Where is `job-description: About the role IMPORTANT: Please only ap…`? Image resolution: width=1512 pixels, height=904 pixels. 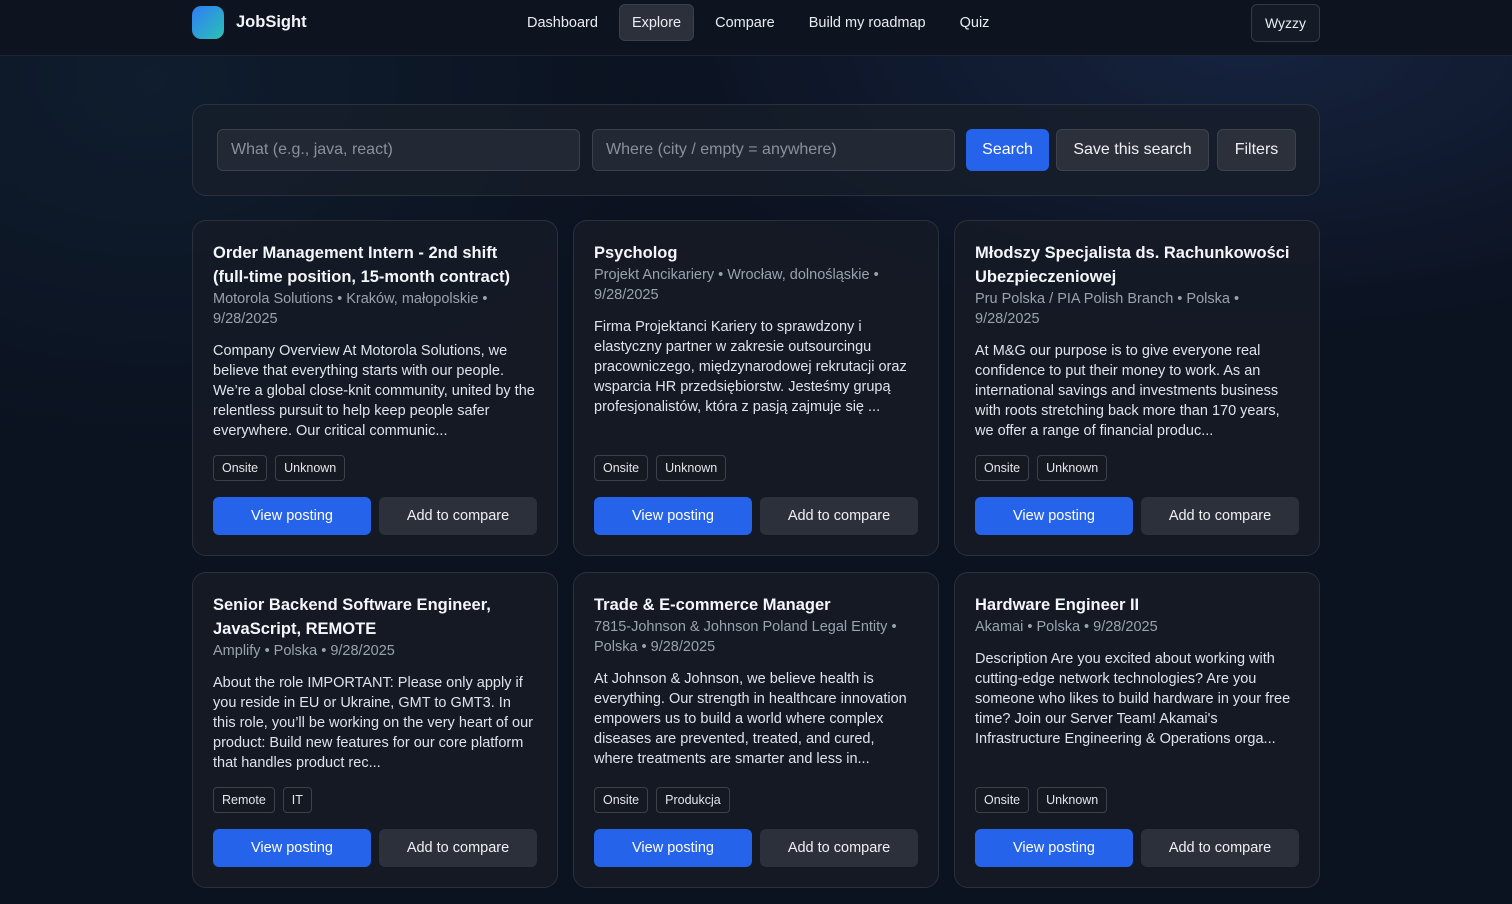
job-description: About the role IMPORTANT: Please only ap… is located at coordinates (373, 723).